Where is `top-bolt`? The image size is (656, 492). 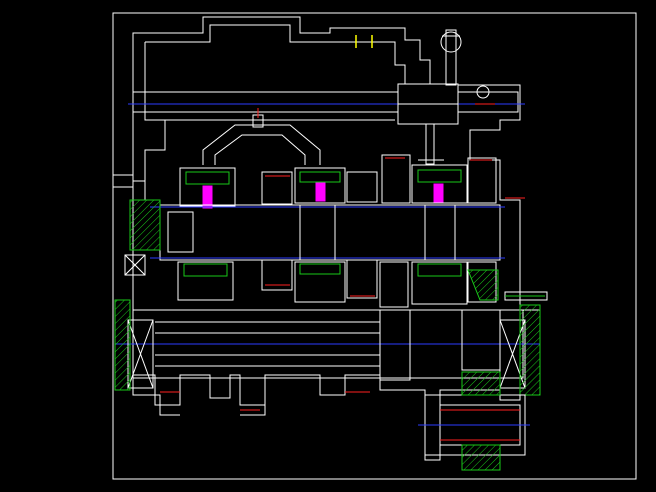 top-bolt is located at coordinates (408, 57).